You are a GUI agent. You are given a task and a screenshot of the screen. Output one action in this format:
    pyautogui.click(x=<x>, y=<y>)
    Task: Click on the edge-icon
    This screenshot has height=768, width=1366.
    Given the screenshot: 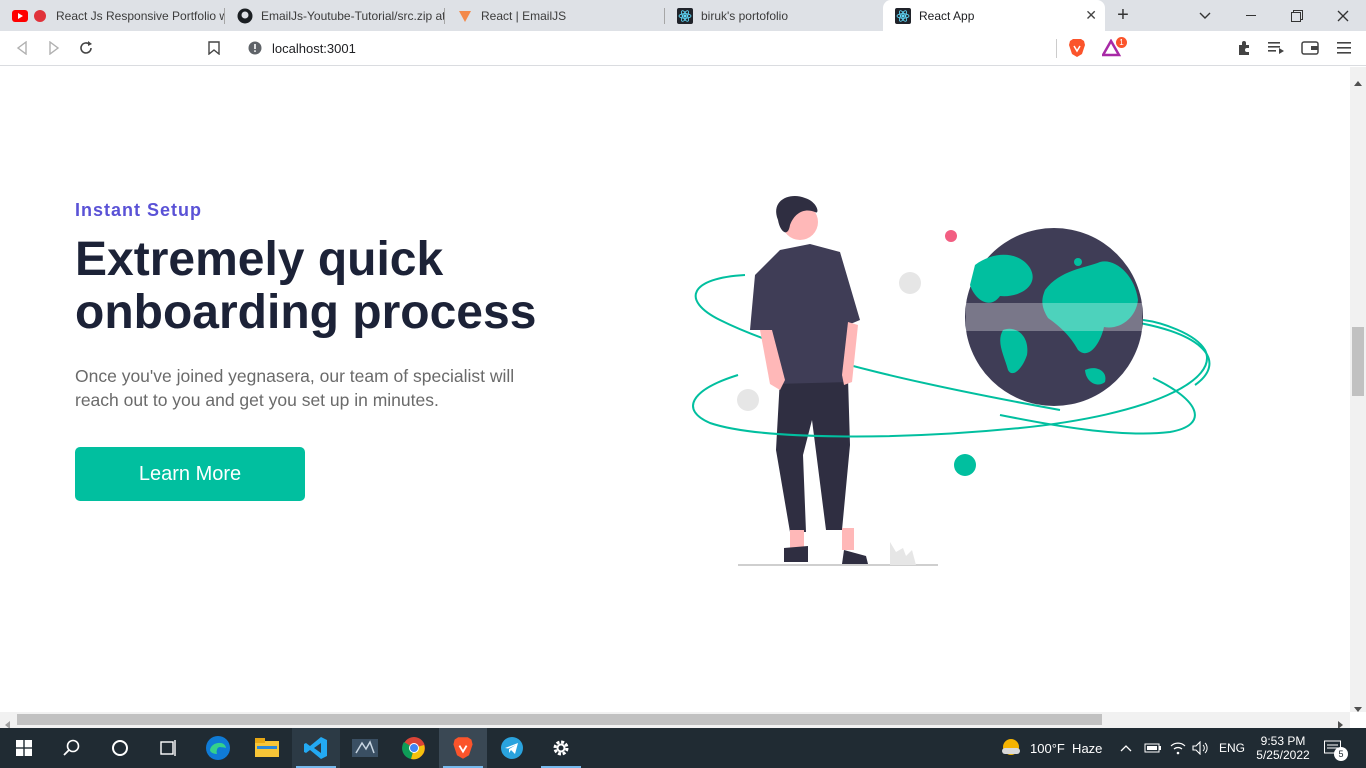 What is the action you would take?
    pyautogui.click(x=218, y=748)
    